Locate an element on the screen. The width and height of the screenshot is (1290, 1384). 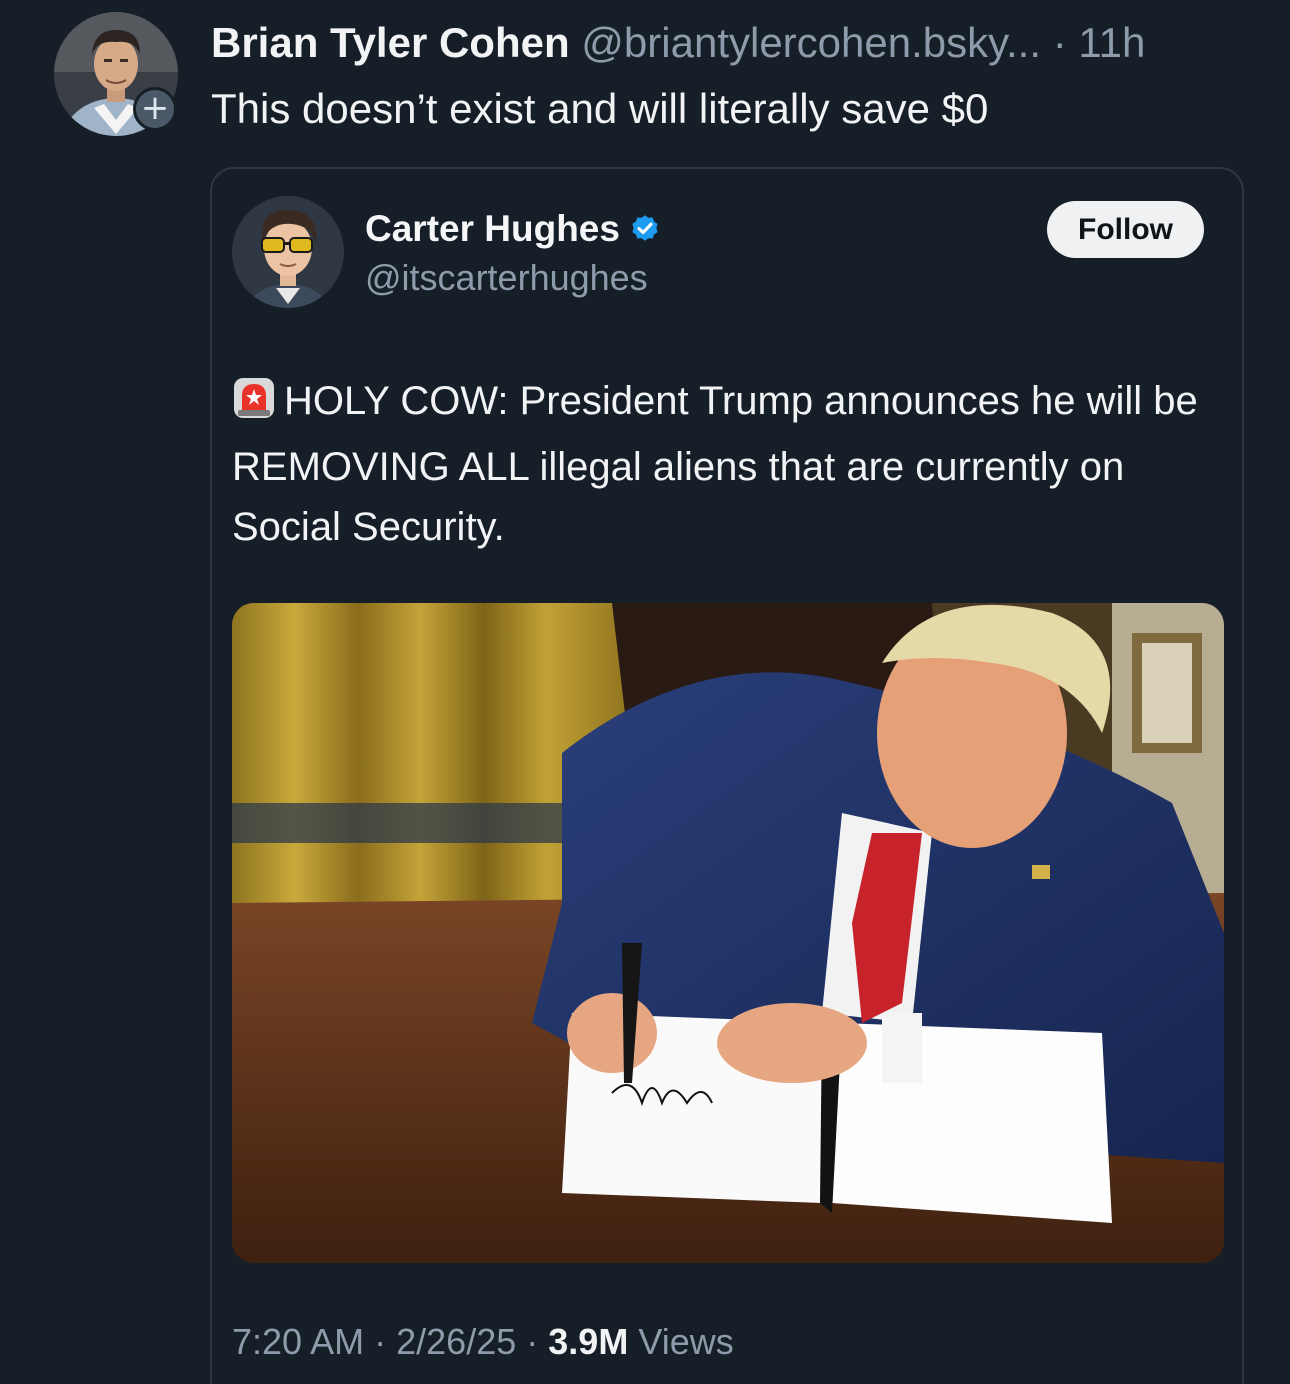
quoted-author-name-row: Carter Hughes is located at coordinates (513, 231).